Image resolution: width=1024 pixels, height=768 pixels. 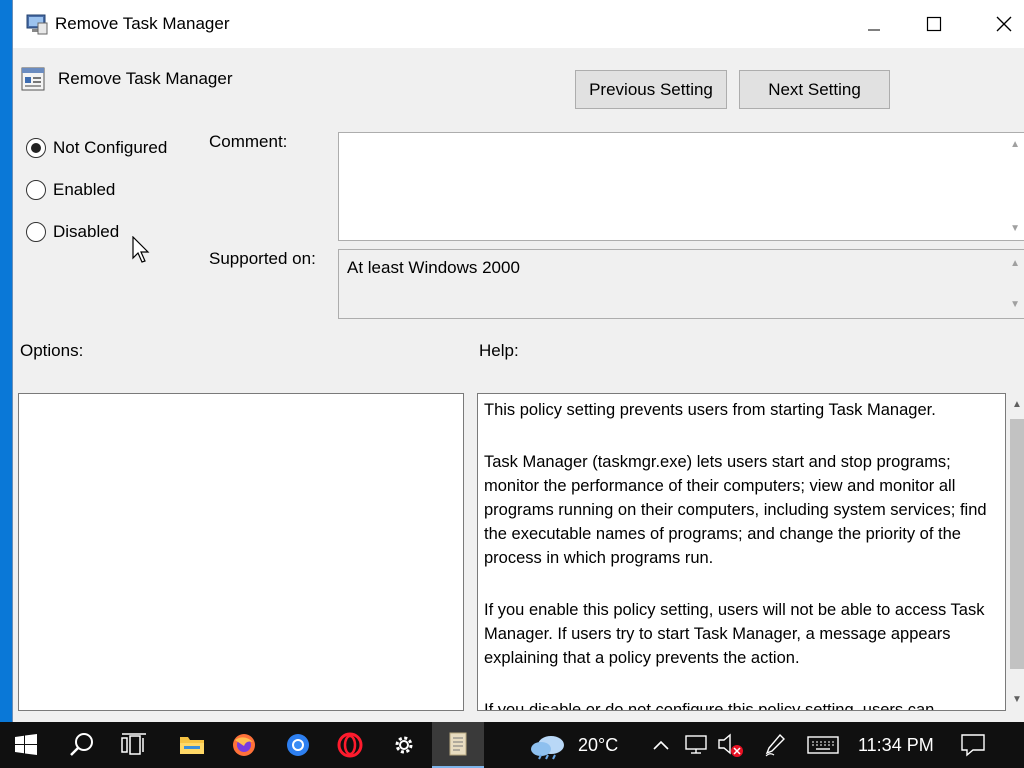 What do you see at coordinates (518, 24) in the screenshot?
I see `title-bar: Remove Task Manager` at bounding box center [518, 24].